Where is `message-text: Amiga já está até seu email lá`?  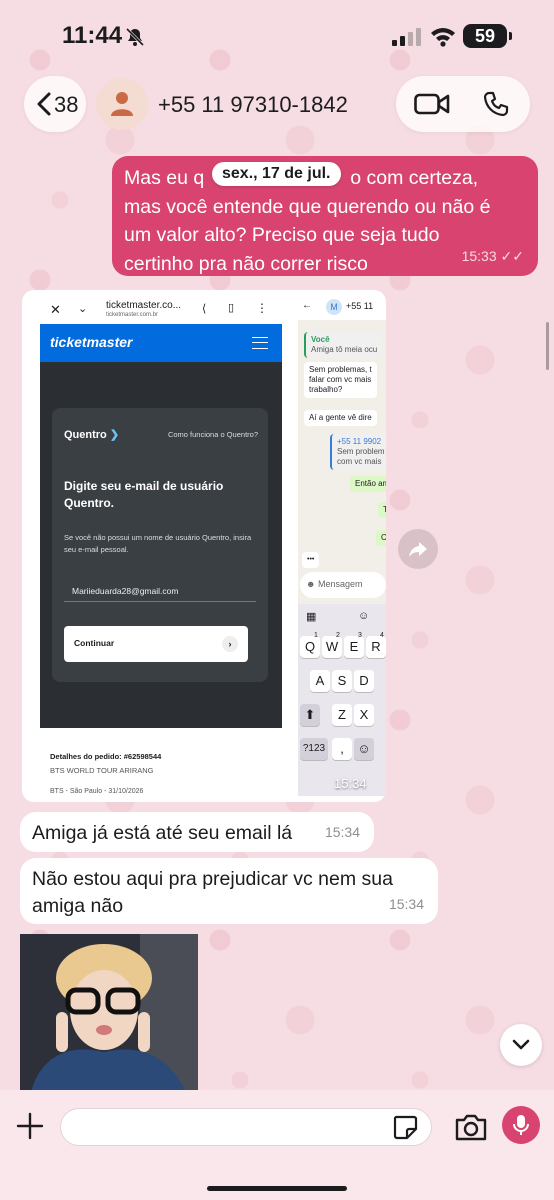
message-text: Amiga já está até seu email lá is located at coordinates (162, 833).